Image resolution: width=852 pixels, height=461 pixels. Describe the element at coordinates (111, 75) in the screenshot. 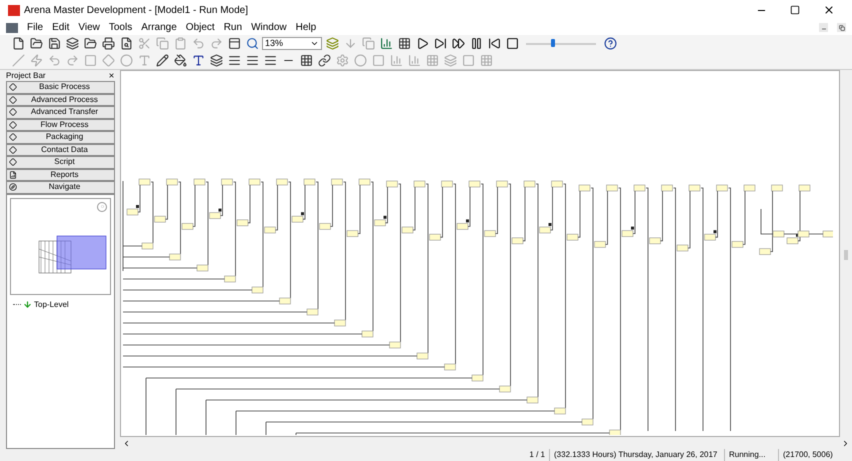

I see `close-icon` at that location.